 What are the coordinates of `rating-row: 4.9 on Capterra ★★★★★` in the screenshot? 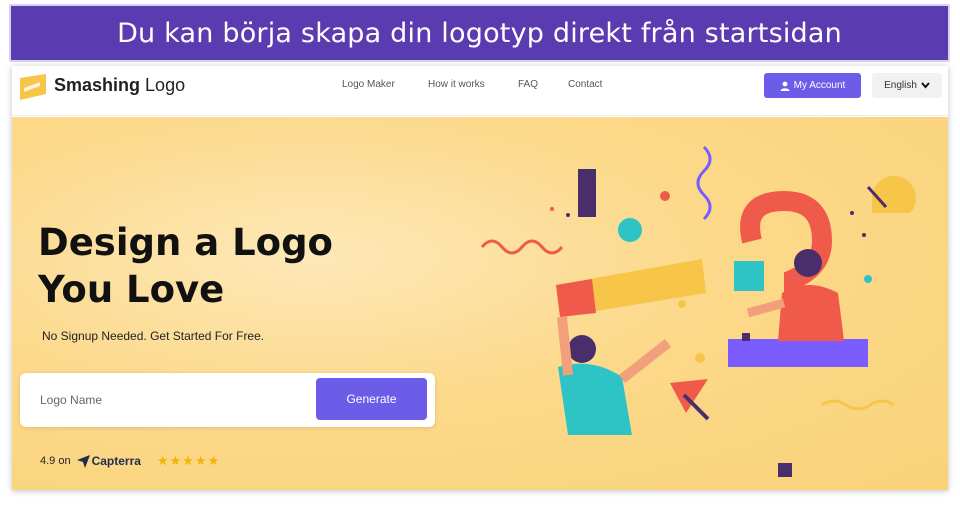 It's located at (130, 461).